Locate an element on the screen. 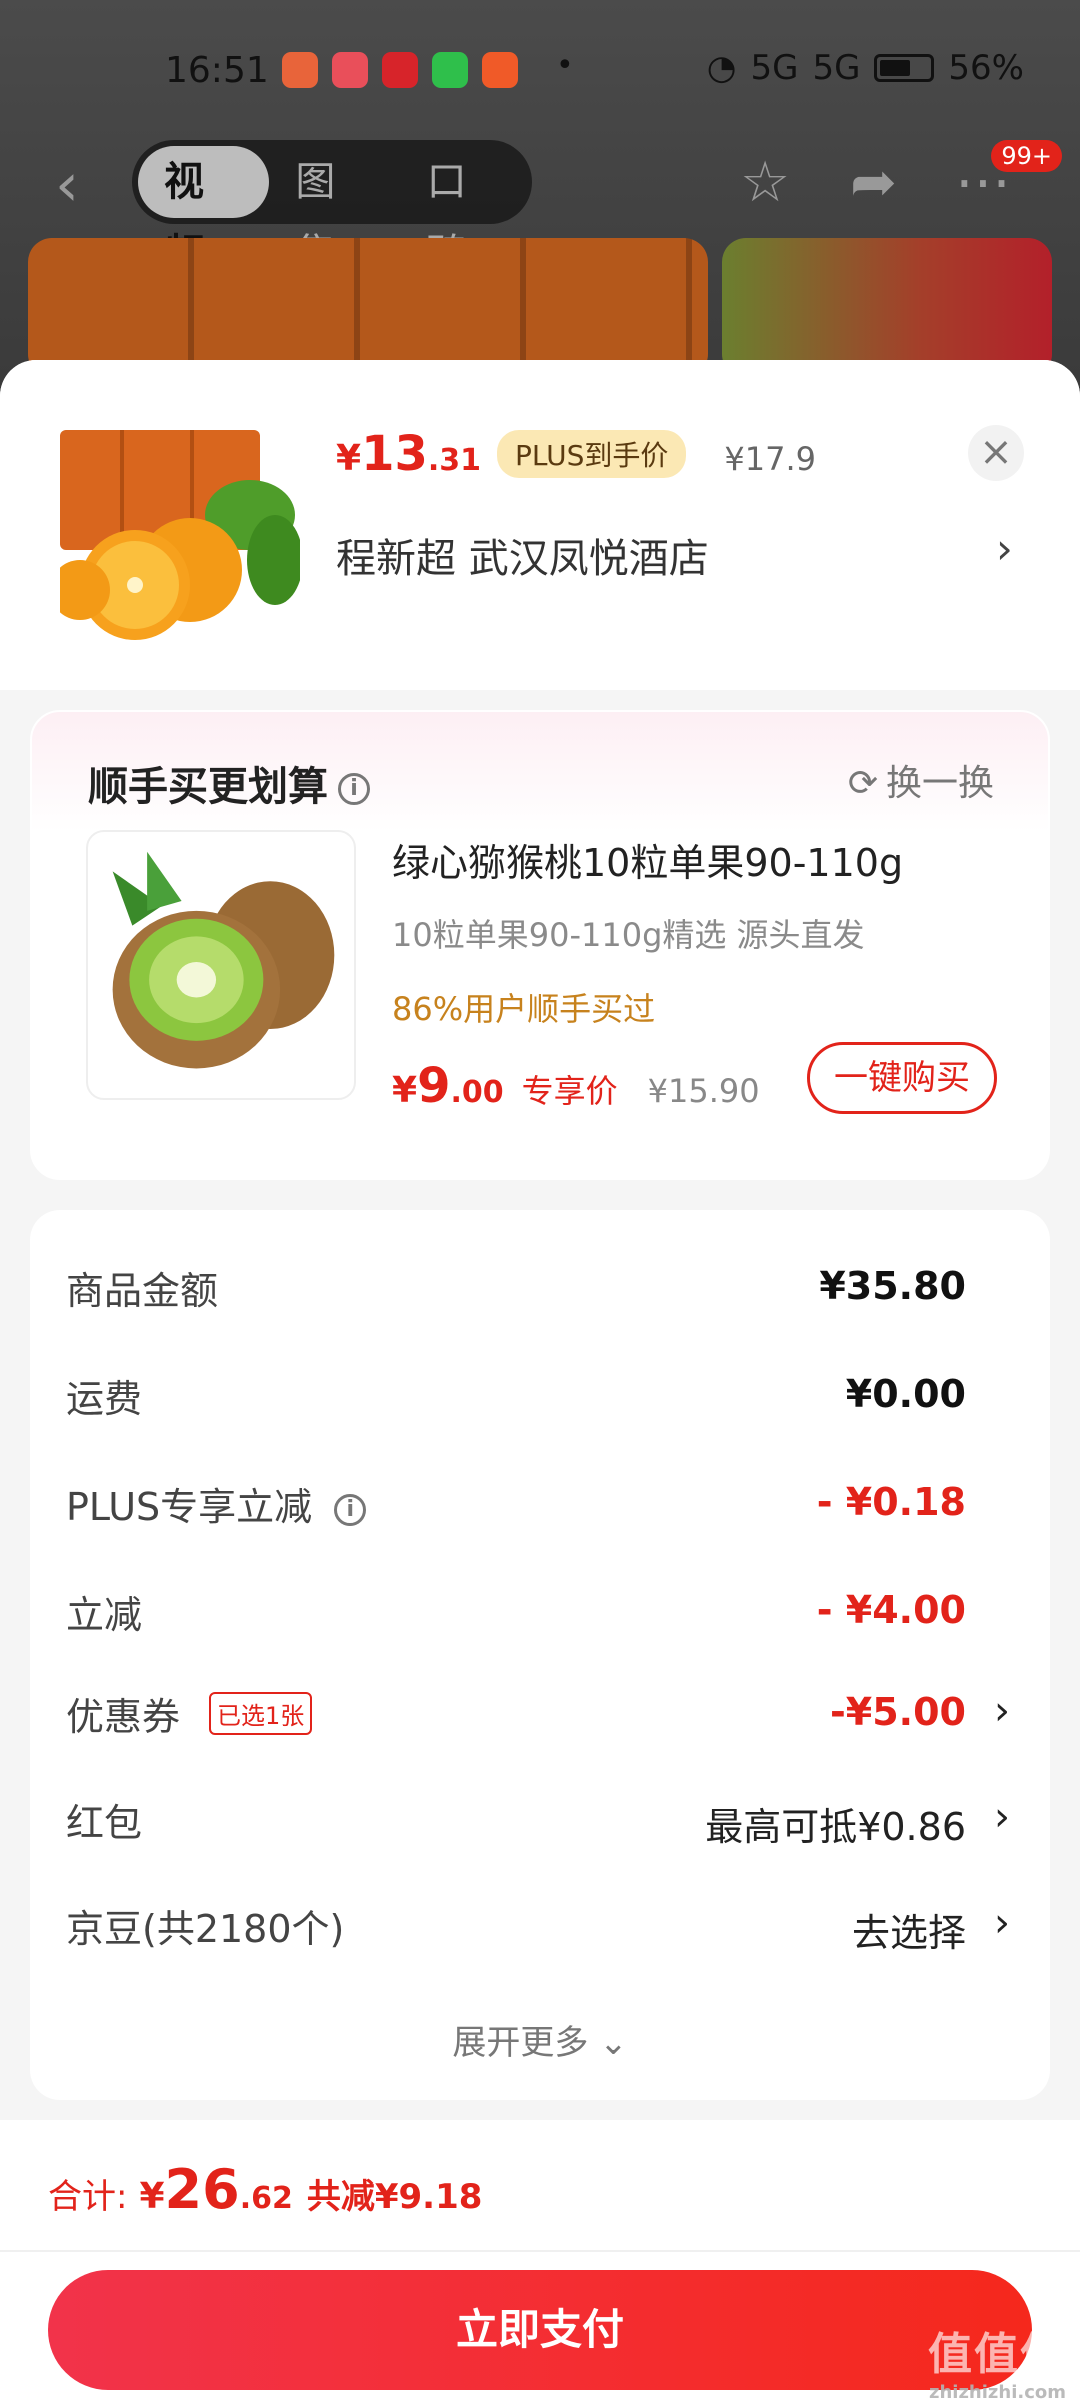 This screenshot has width=1080, height=2400. media-tabs: 视频 图集 口碑 is located at coordinates (332, 208).